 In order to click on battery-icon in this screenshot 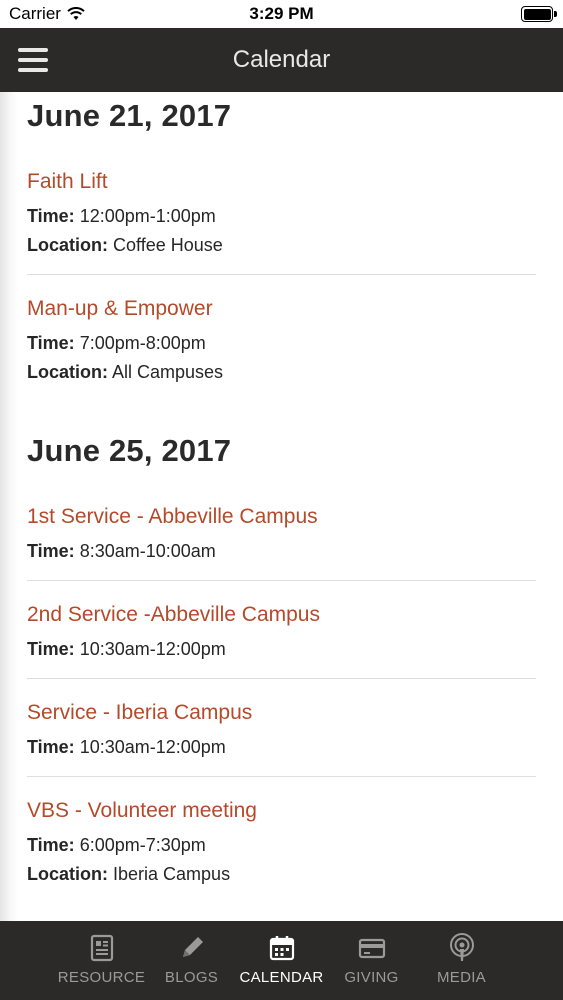, I will do `click(539, 14)`.